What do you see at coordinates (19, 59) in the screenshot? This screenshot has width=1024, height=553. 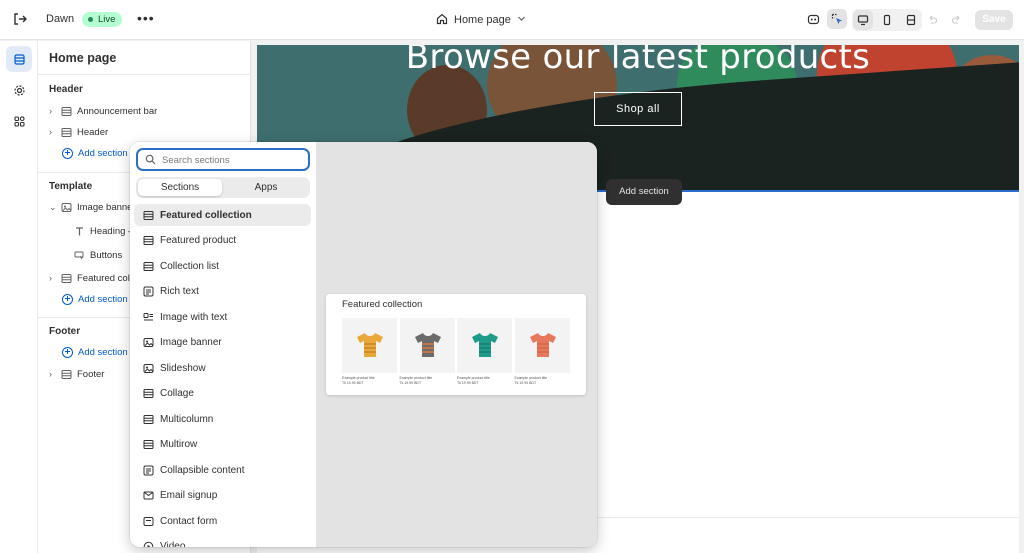 I see `sections-icon` at bounding box center [19, 59].